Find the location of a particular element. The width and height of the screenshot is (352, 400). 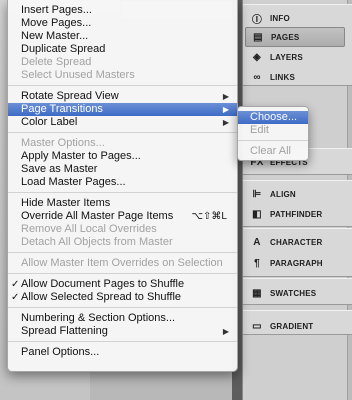

submenu-item-edit: Edit is located at coordinates (273, 130).